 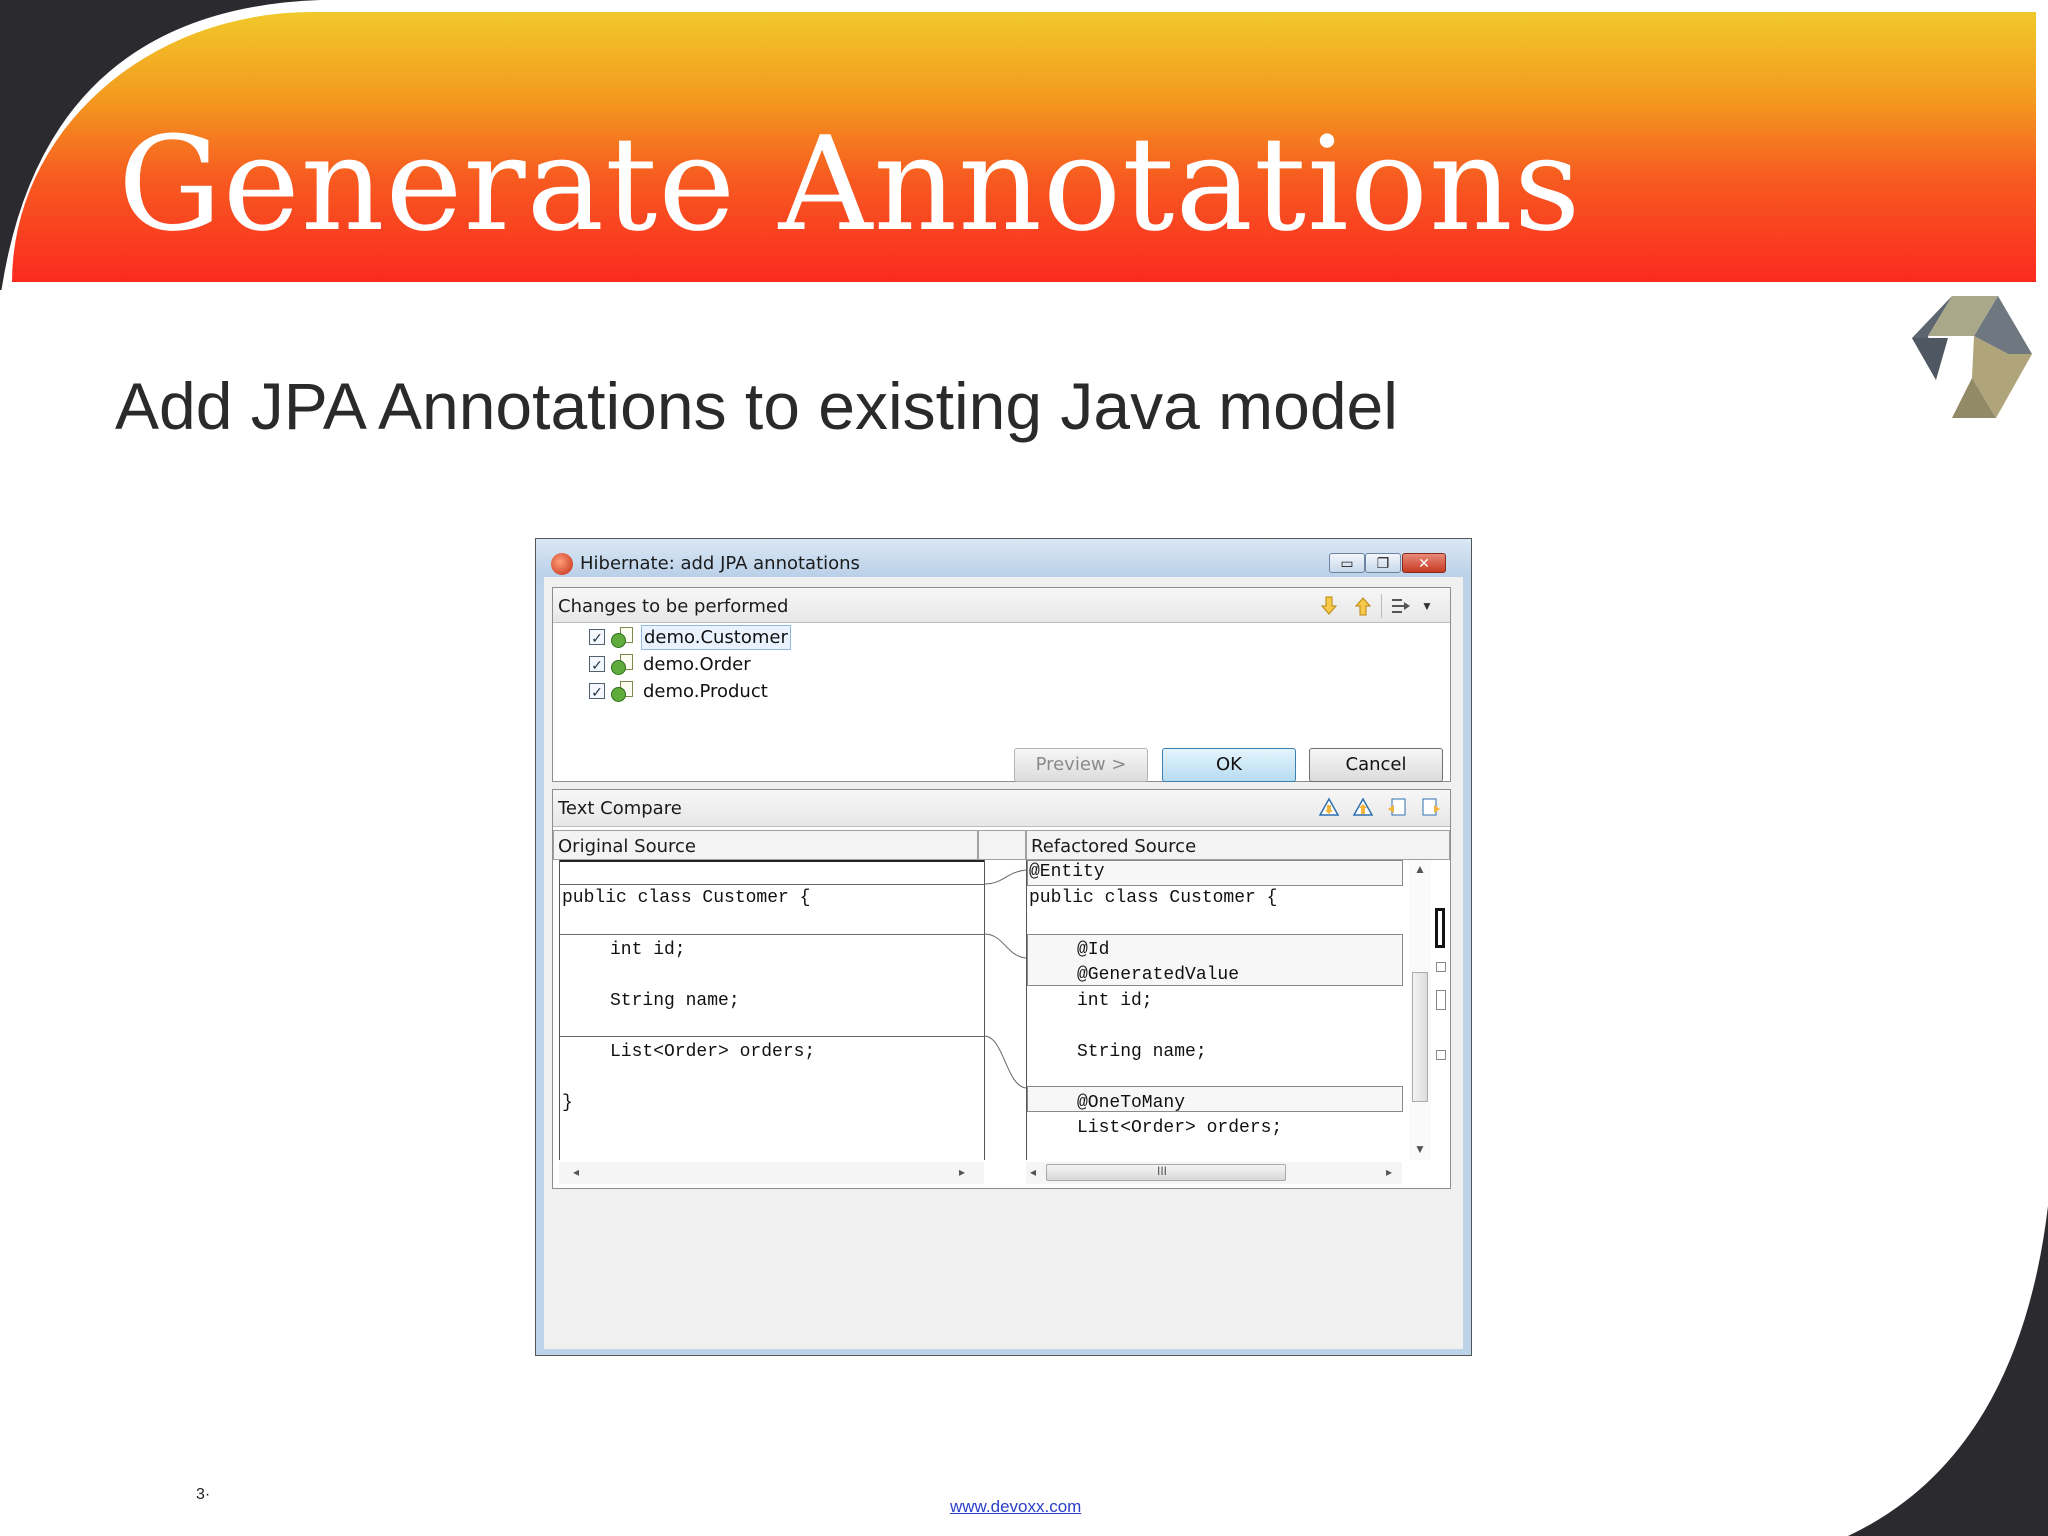 What do you see at coordinates (716, 637) in the screenshot?
I see `list-item-label: demo.Customer` at bounding box center [716, 637].